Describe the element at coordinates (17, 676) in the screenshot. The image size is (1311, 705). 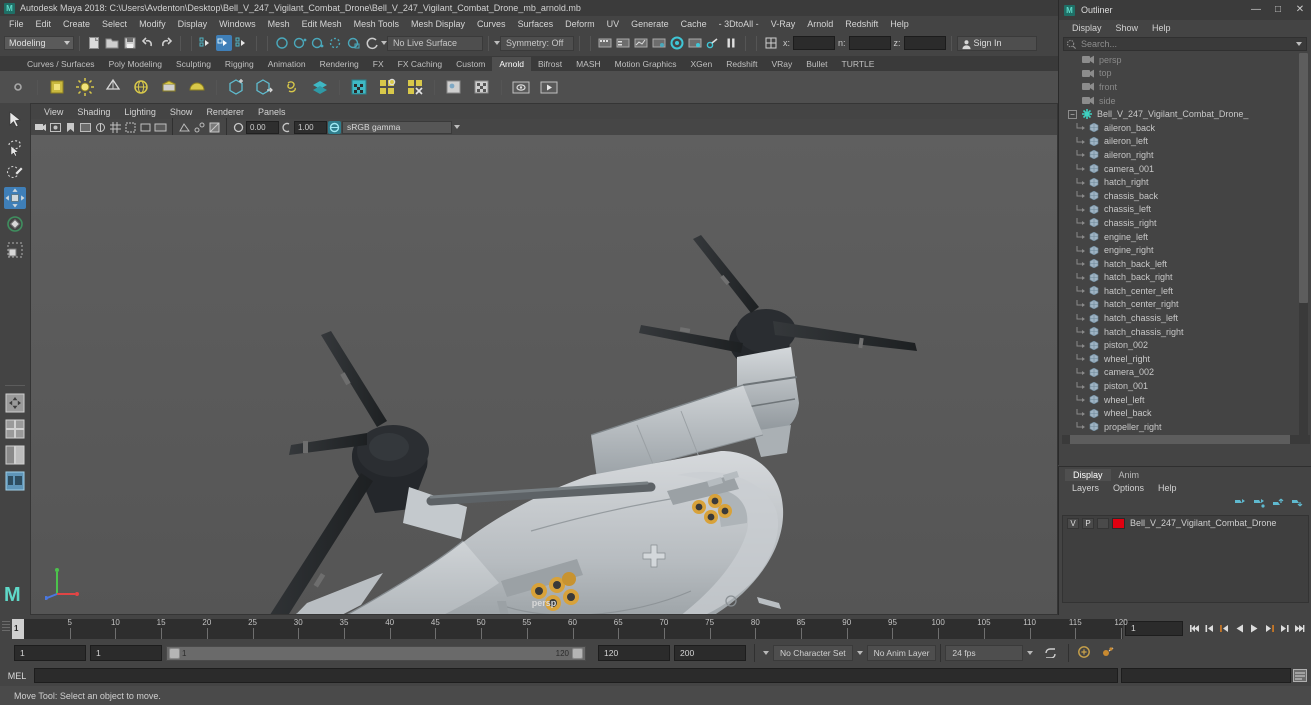
I see `command-language-label: MEL` at that location.